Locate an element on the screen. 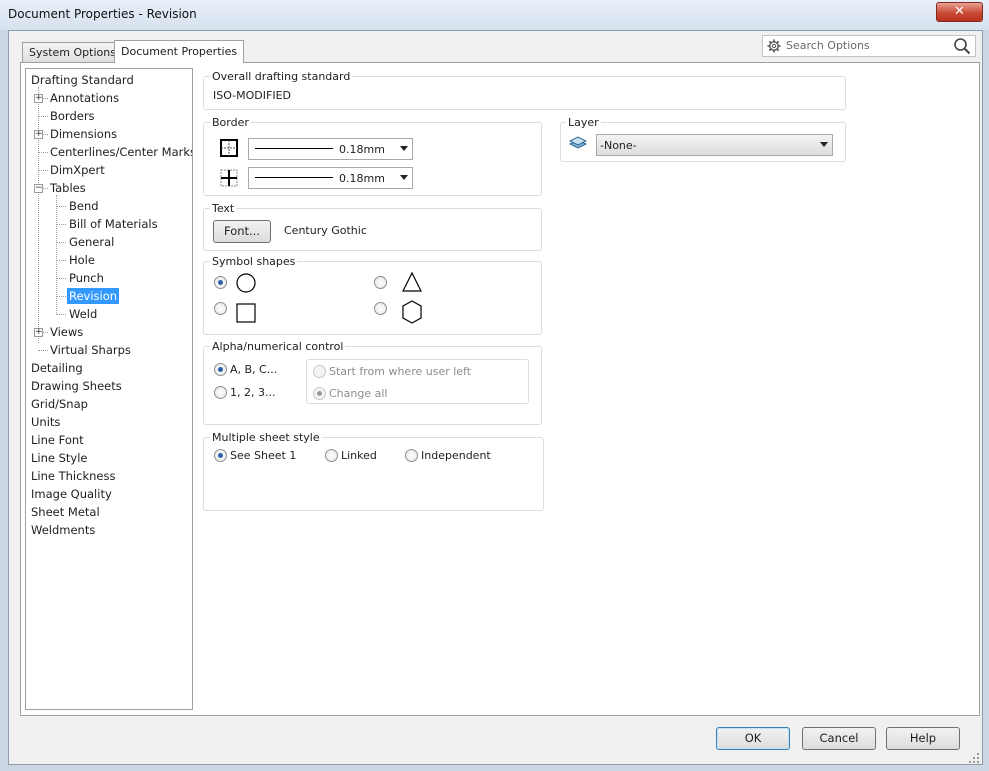 This screenshot has height=771, width=989. tree-item-general: General is located at coordinates (91, 242).